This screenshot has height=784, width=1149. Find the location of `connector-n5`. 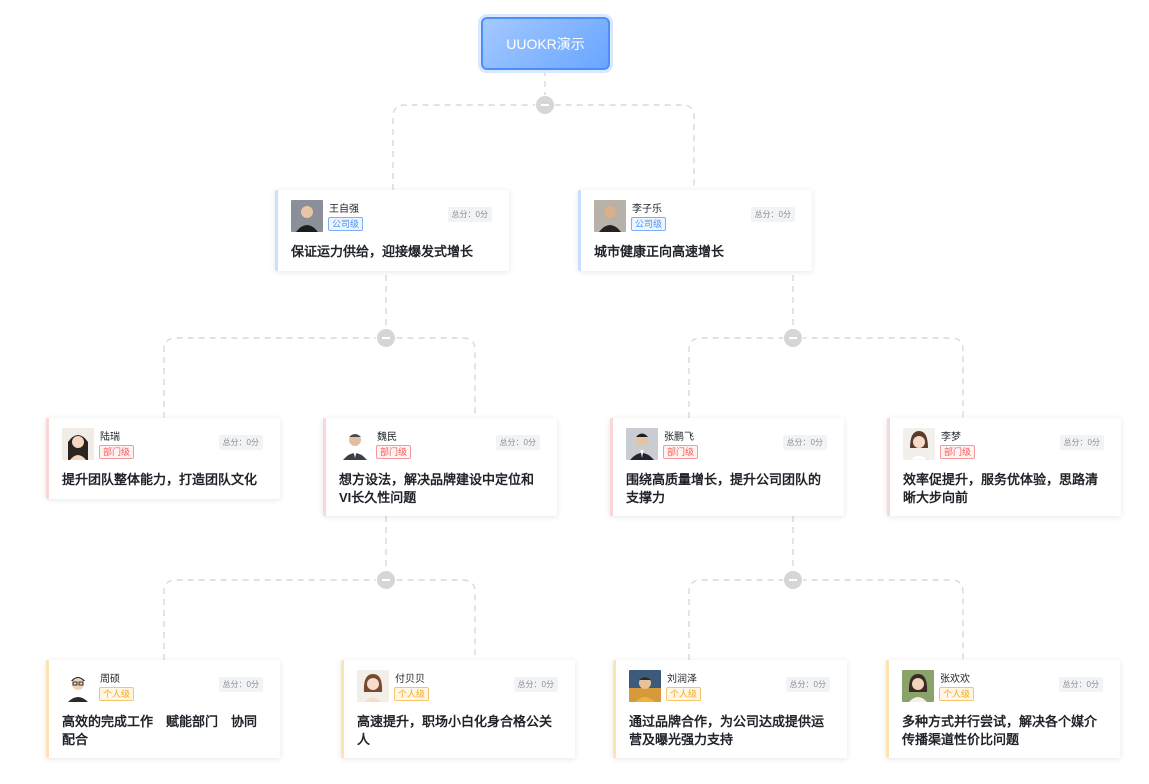

connector-n5 is located at coordinates (826, 588).